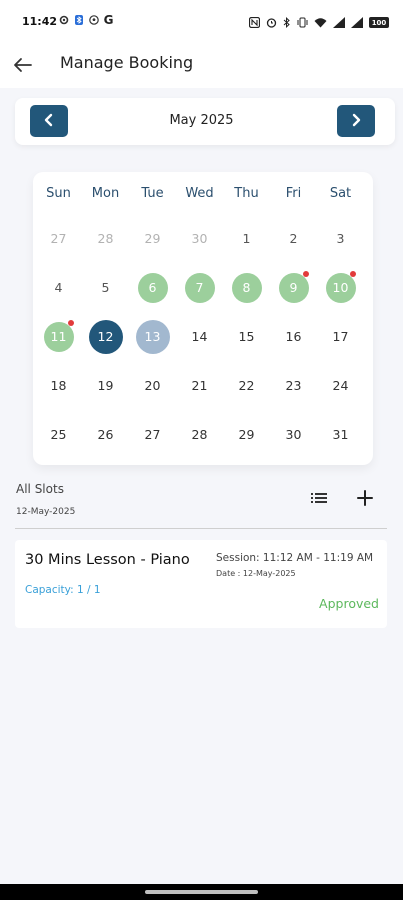 This screenshot has width=403, height=900. Describe the element at coordinates (246, 336) in the screenshot. I see `calendar-day: 15` at that location.